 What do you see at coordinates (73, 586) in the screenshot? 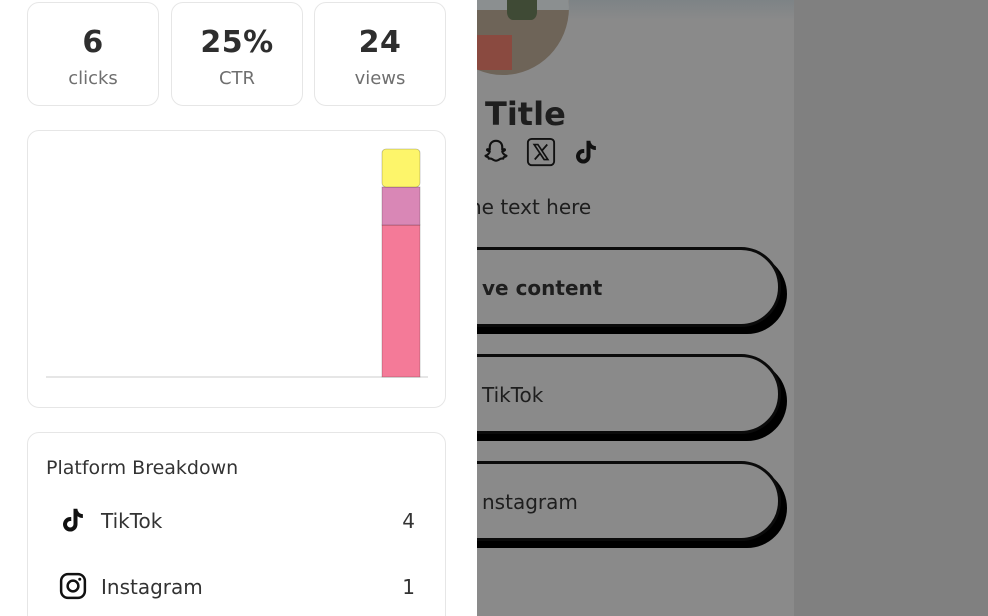
I see `instagram-icon` at bounding box center [73, 586].